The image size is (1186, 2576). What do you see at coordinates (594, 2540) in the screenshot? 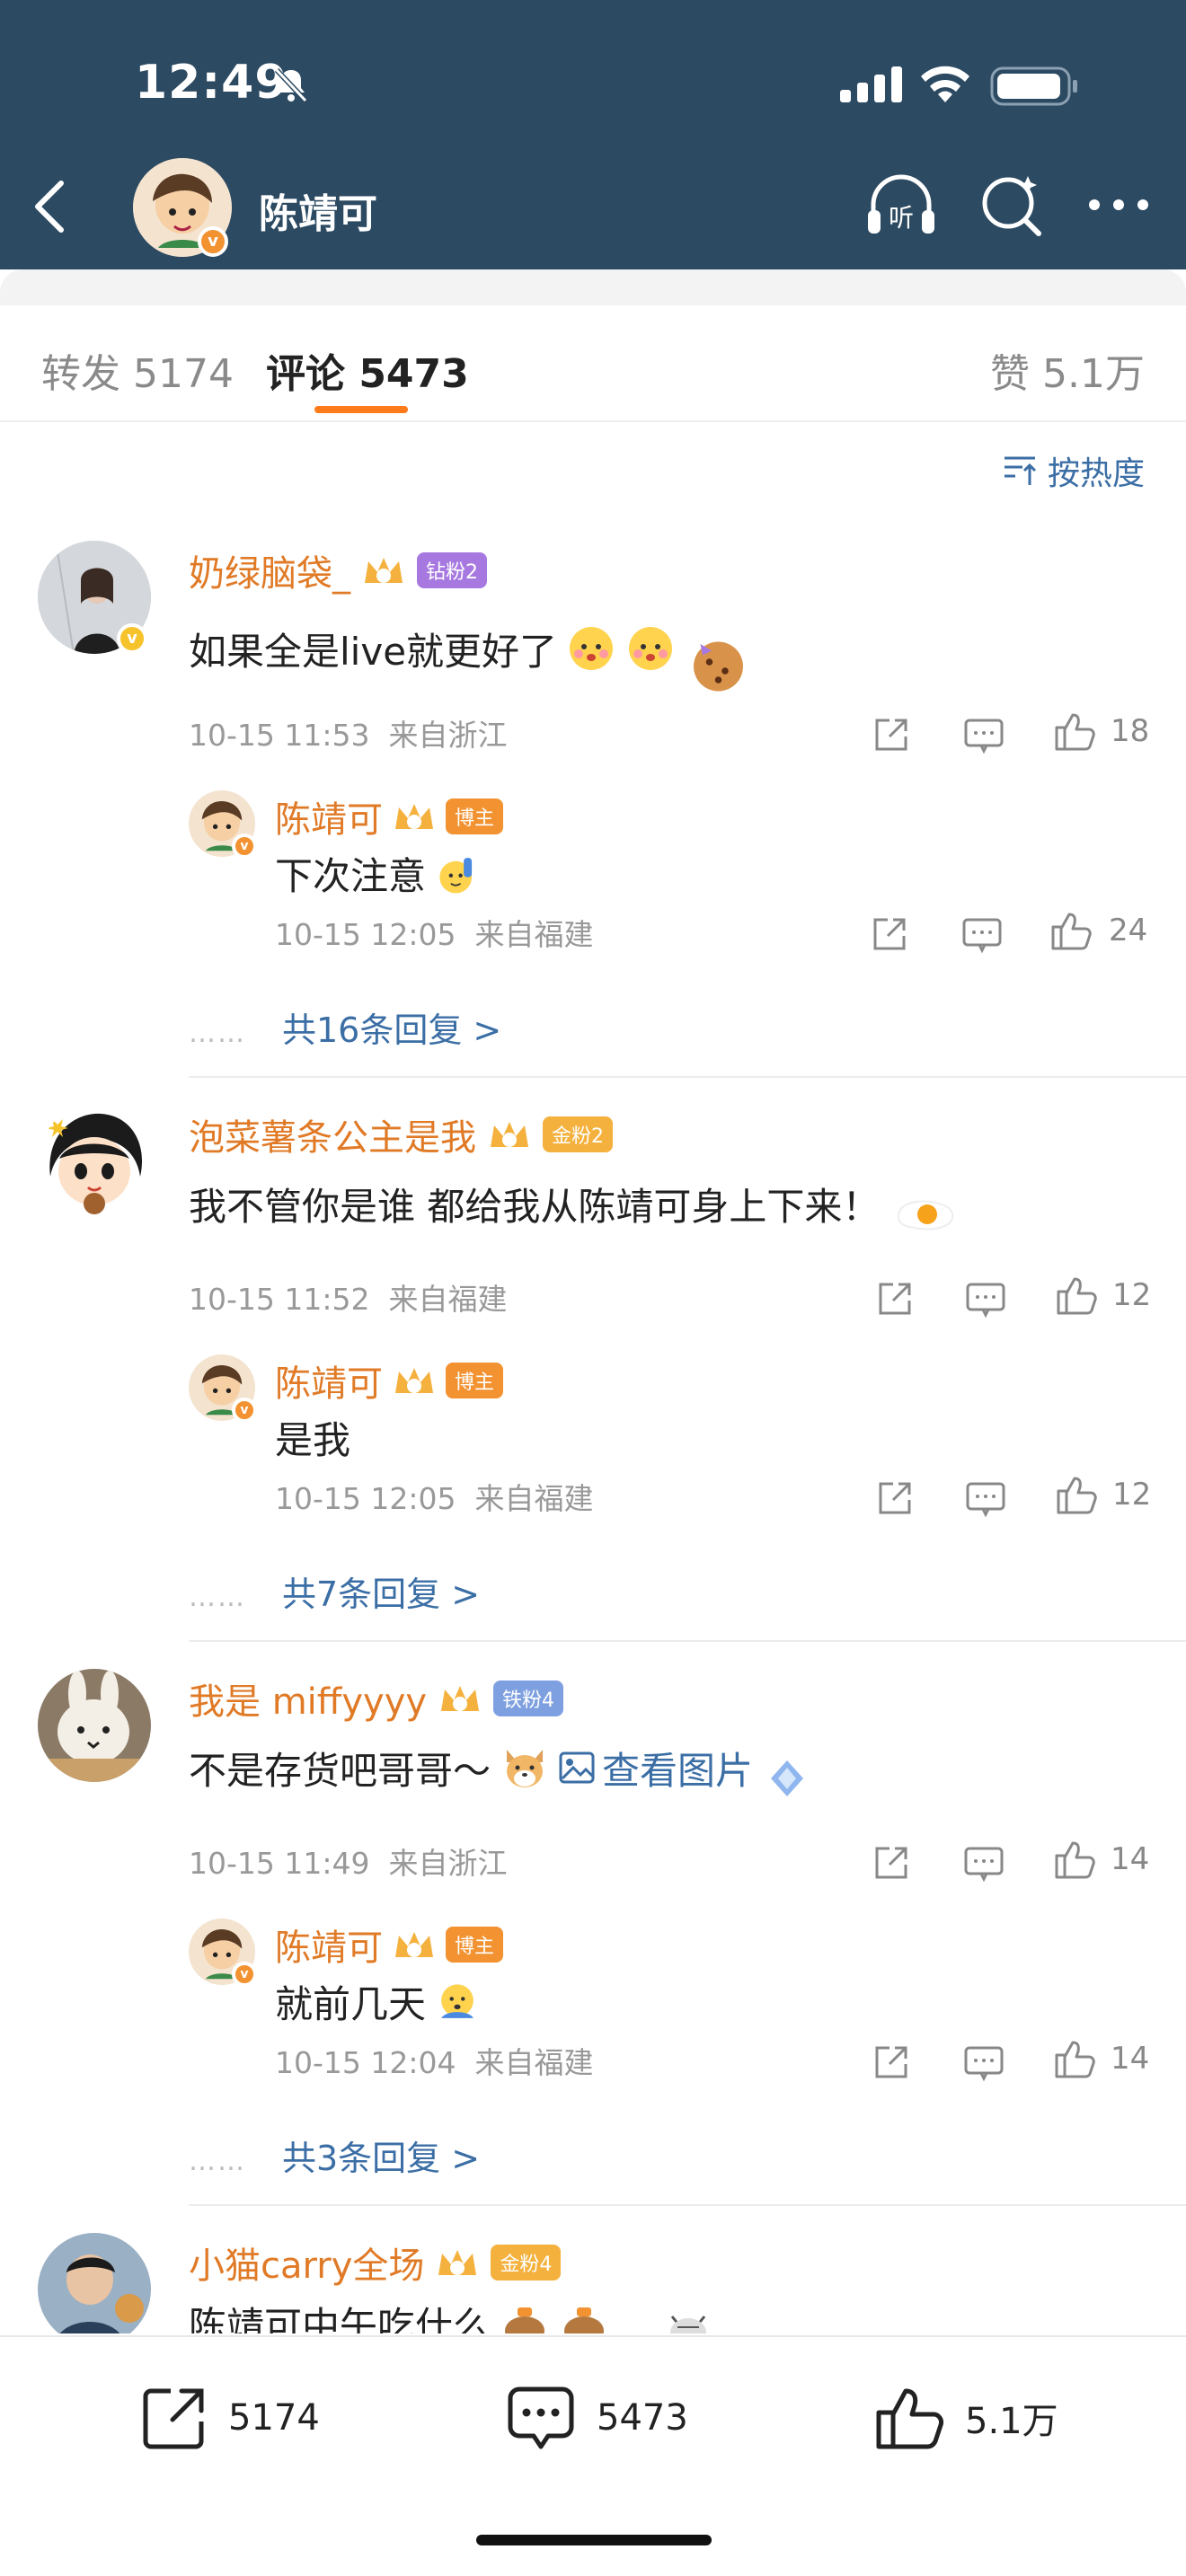
I see `home-indicator` at bounding box center [594, 2540].